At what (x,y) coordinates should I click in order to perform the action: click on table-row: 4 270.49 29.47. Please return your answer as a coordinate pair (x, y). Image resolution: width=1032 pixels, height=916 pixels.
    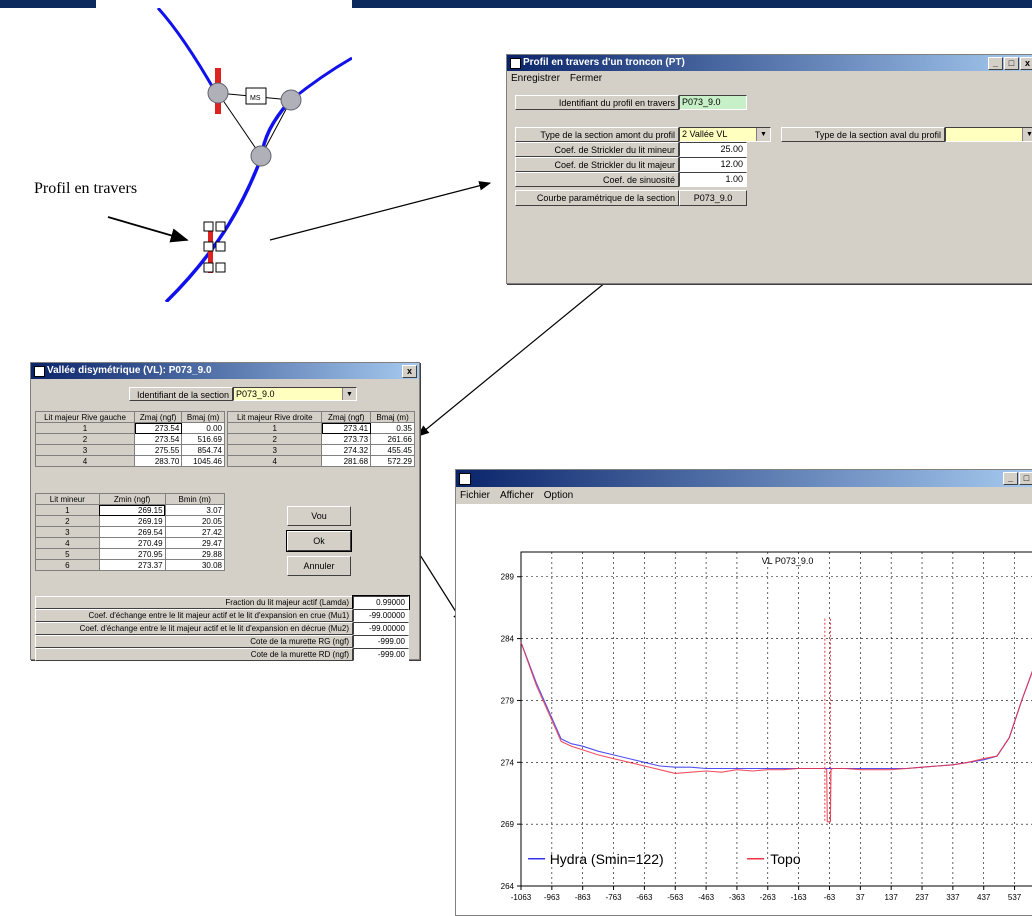
    Looking at the image, I should click on (130, 543).